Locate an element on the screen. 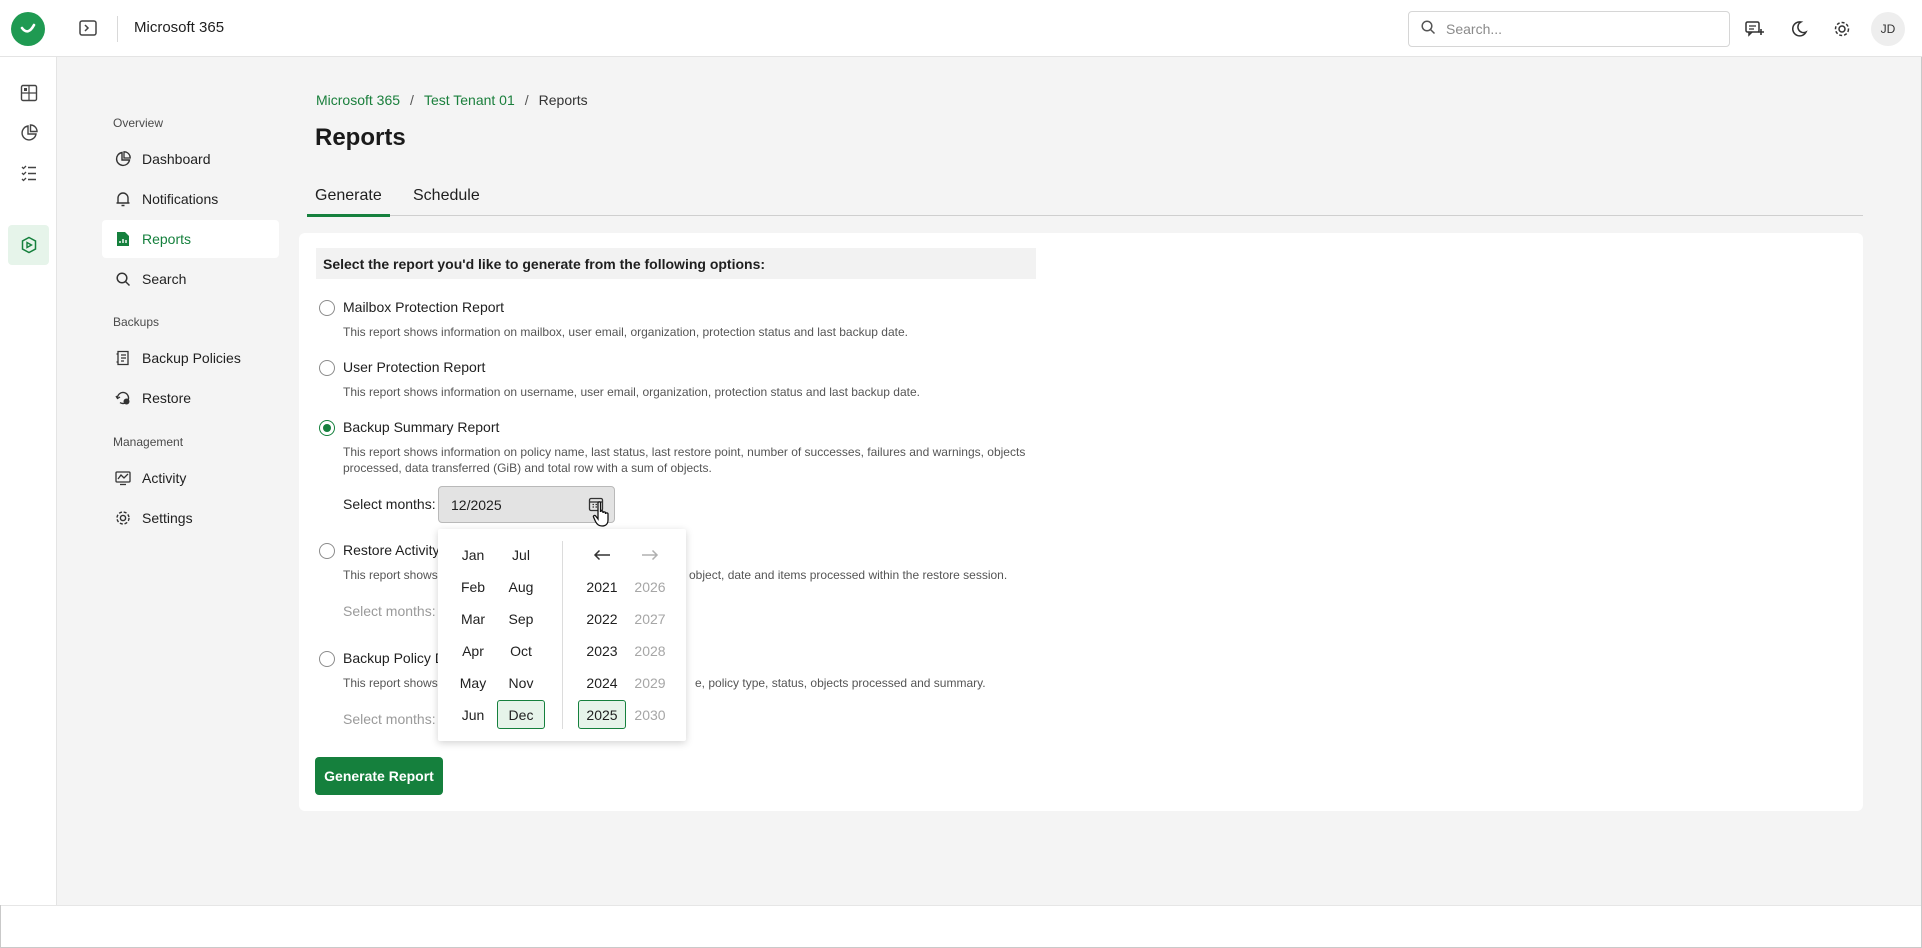 This screenshot has height=948, width=1922. hand-cursor-icon is located at coordinates (600, 514).